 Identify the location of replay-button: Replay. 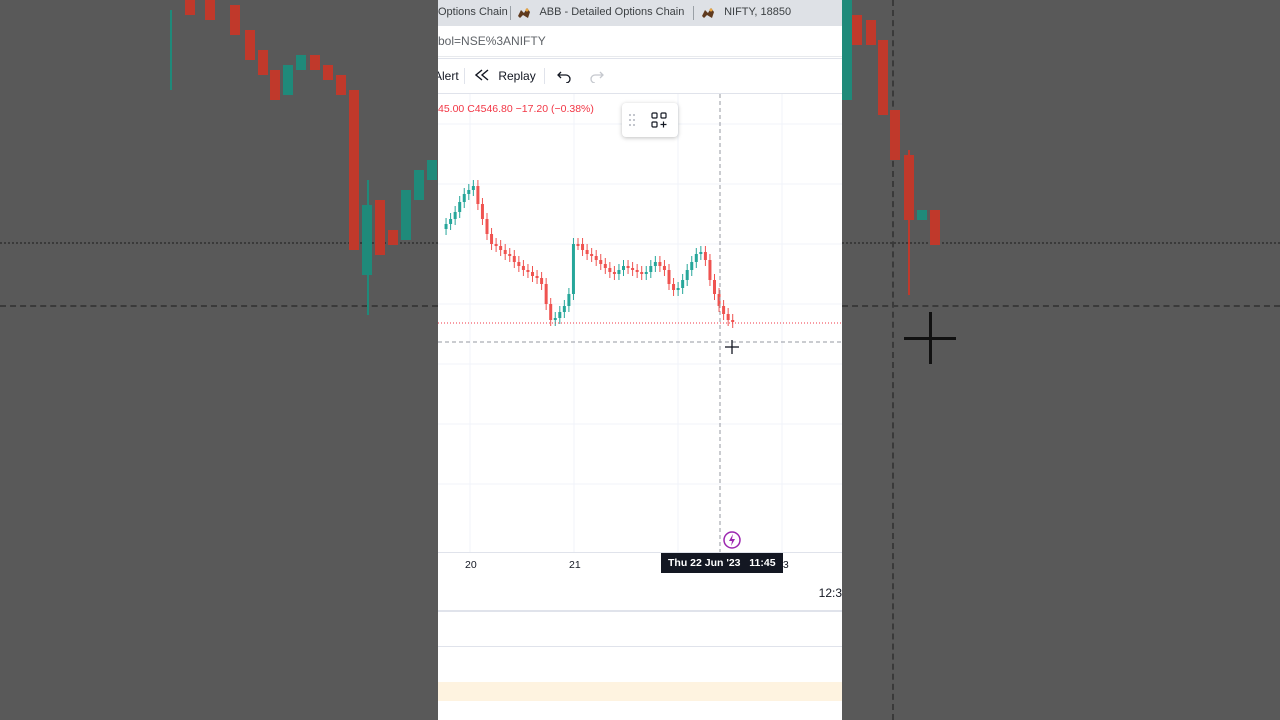
(505, 76).